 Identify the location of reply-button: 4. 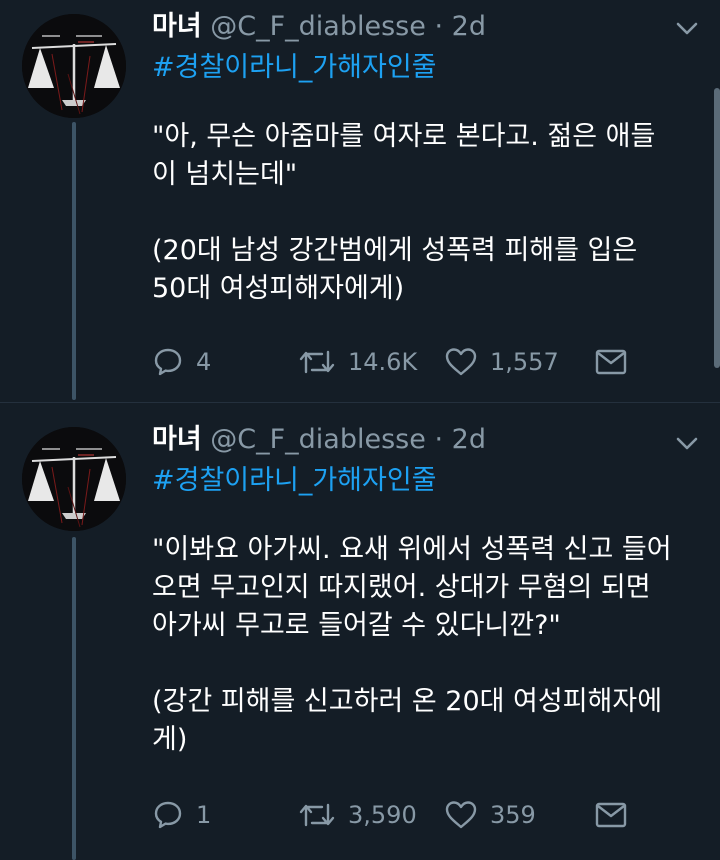
(181, 362).